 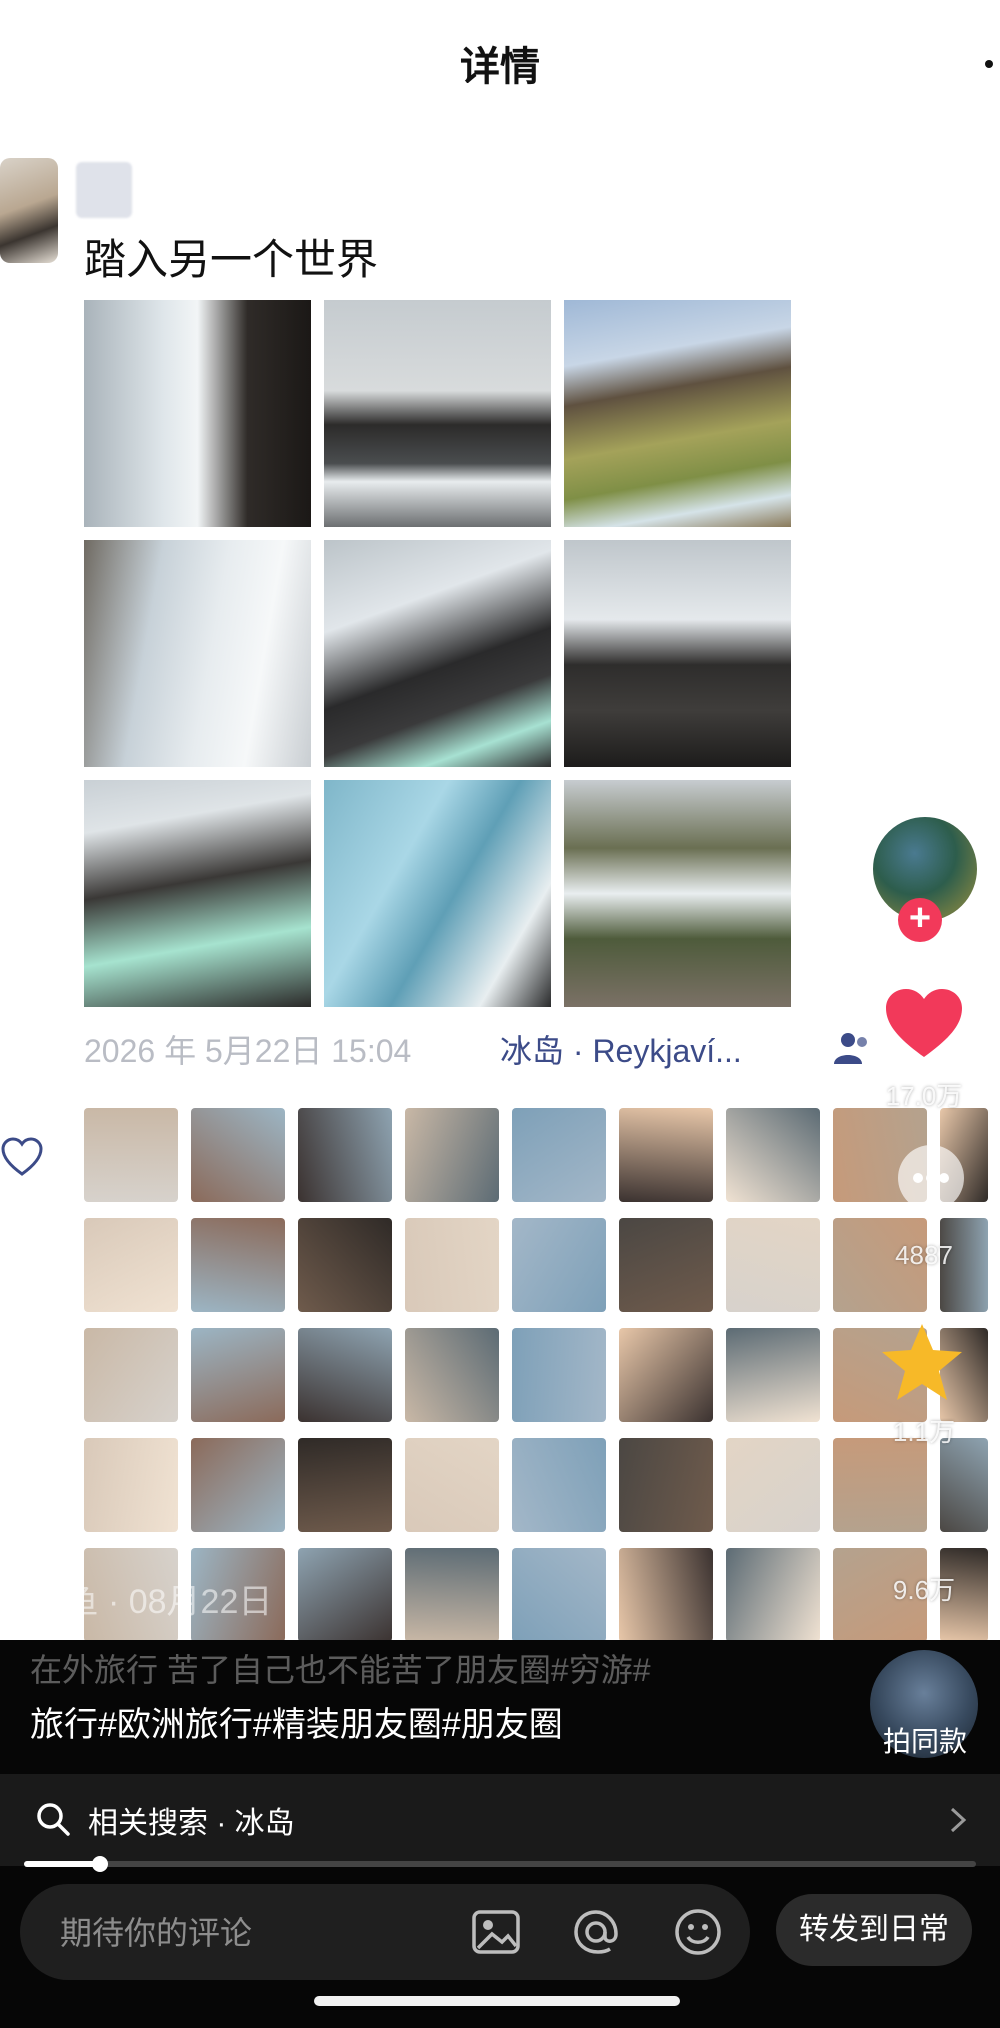 What do you see at coordinates (931, 1178) in the screenshot?
I see `comment-icon` at bounding box center [931, 1178].